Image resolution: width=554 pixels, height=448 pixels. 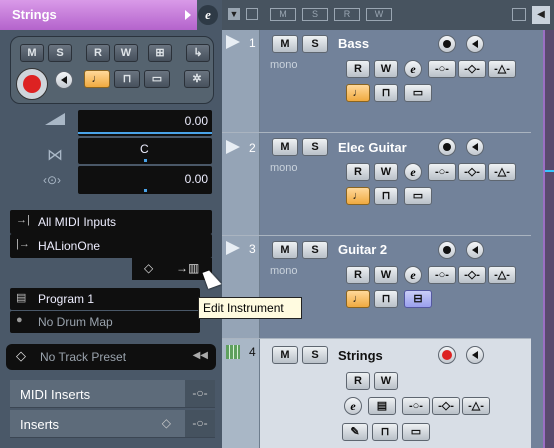 I want to click on volume-field: 0.00, so click(x=145, y=123).